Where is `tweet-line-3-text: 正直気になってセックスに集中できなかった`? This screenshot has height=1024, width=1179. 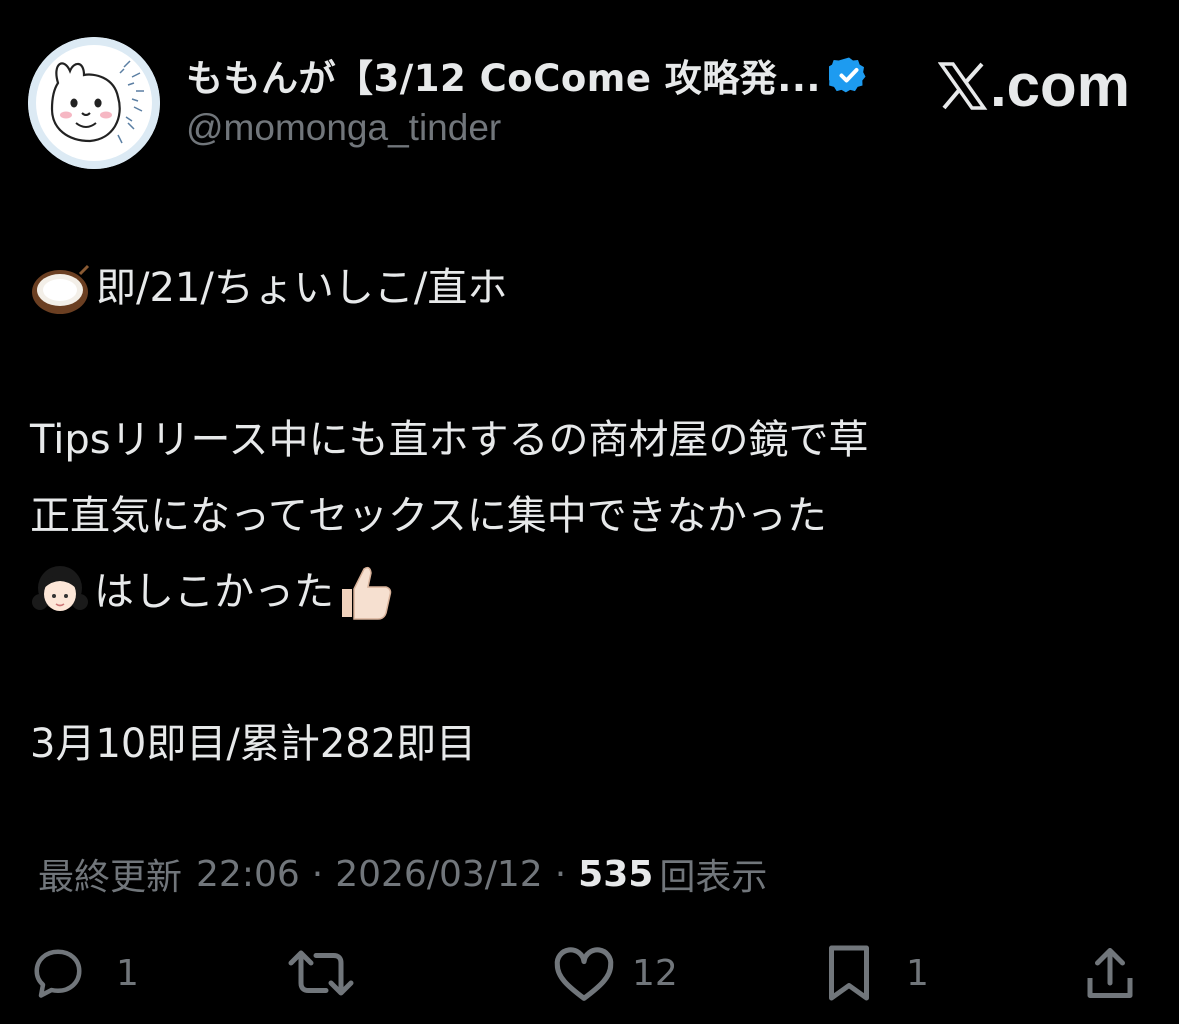
tweet-line-3-text: 正直気になってセックスに集中できなかった is located at coordinates (428, 516).